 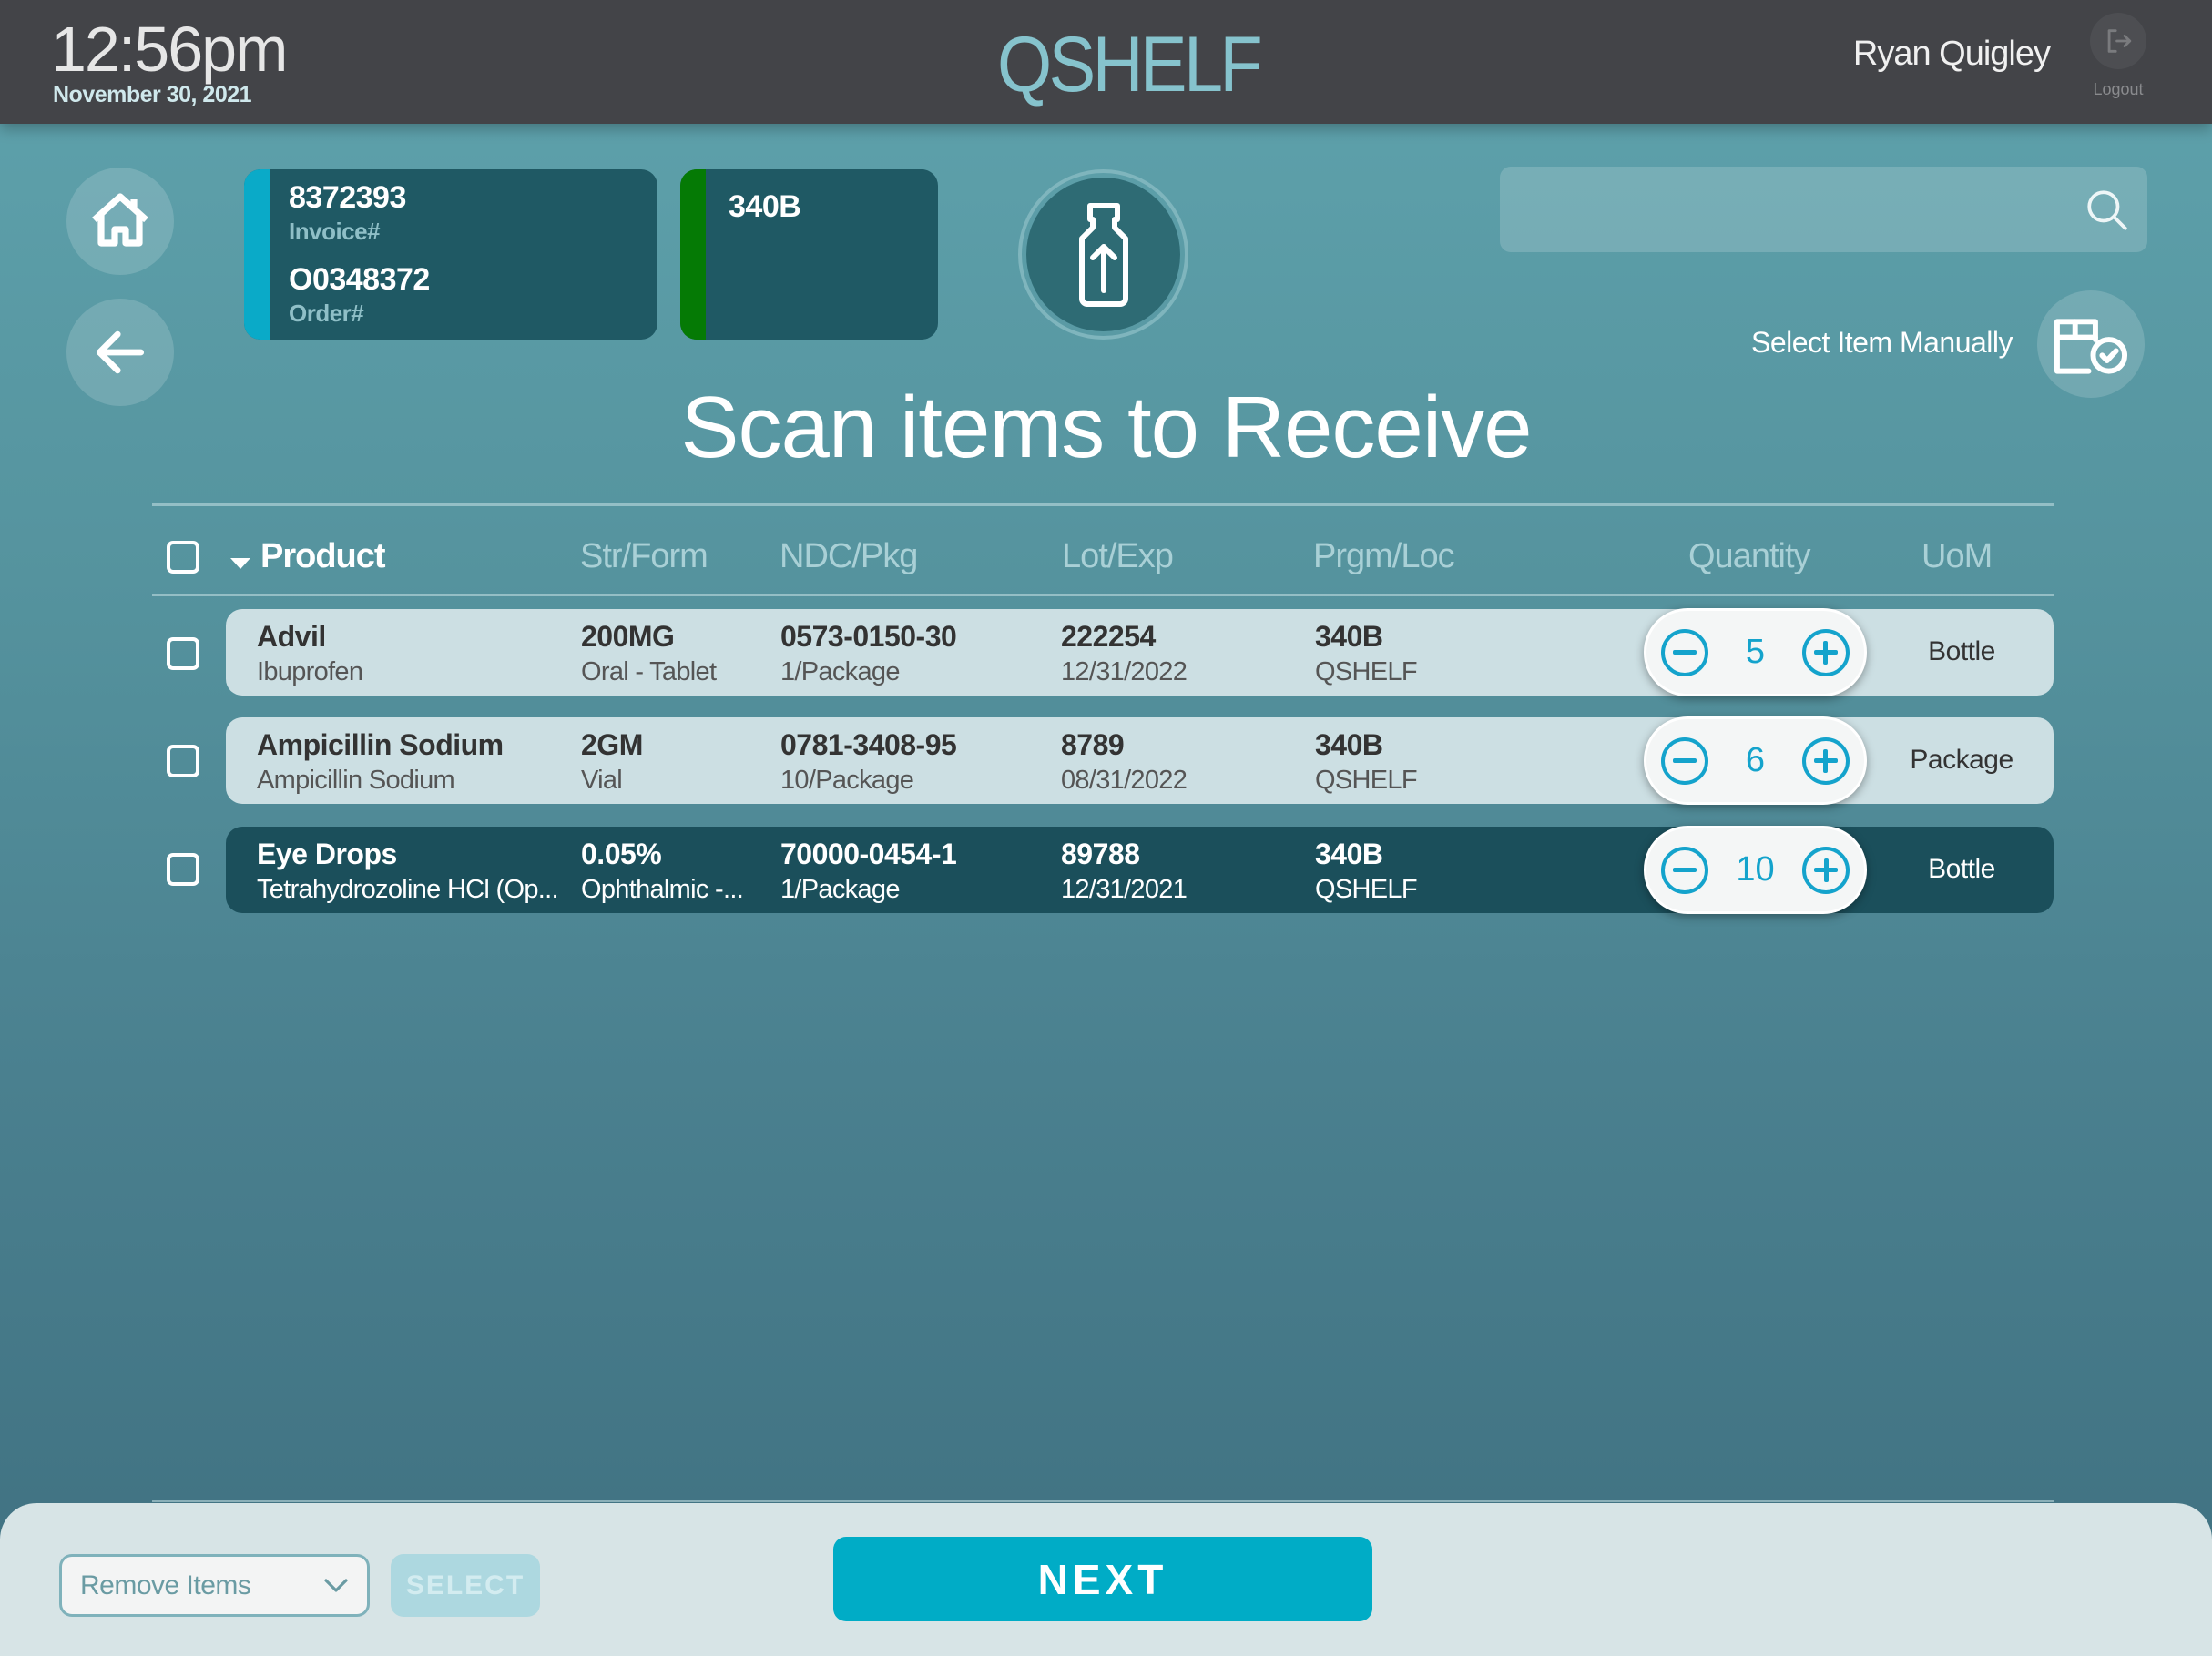 I want to click on program-card-stripe, so click(x=693, y=254).